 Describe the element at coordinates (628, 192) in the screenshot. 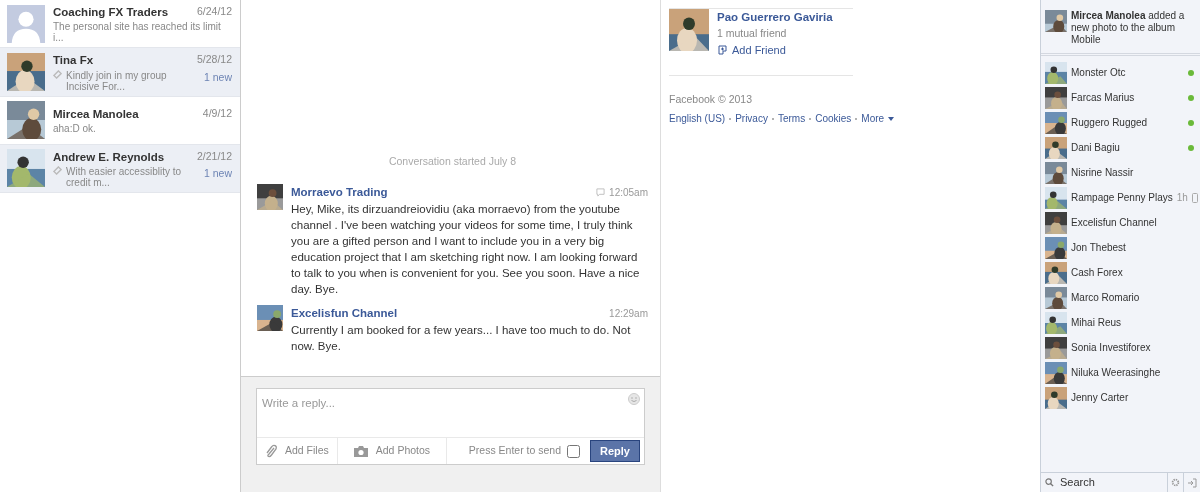

I see `message-time: 12:05am` at that location.